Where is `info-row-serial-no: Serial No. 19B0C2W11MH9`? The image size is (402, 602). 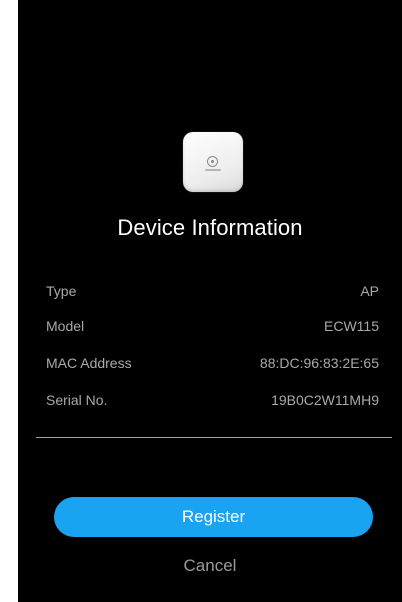
info-row-serial-no: Serial No. 19B0C2W11MH9 is located at coordinates (212, 400).